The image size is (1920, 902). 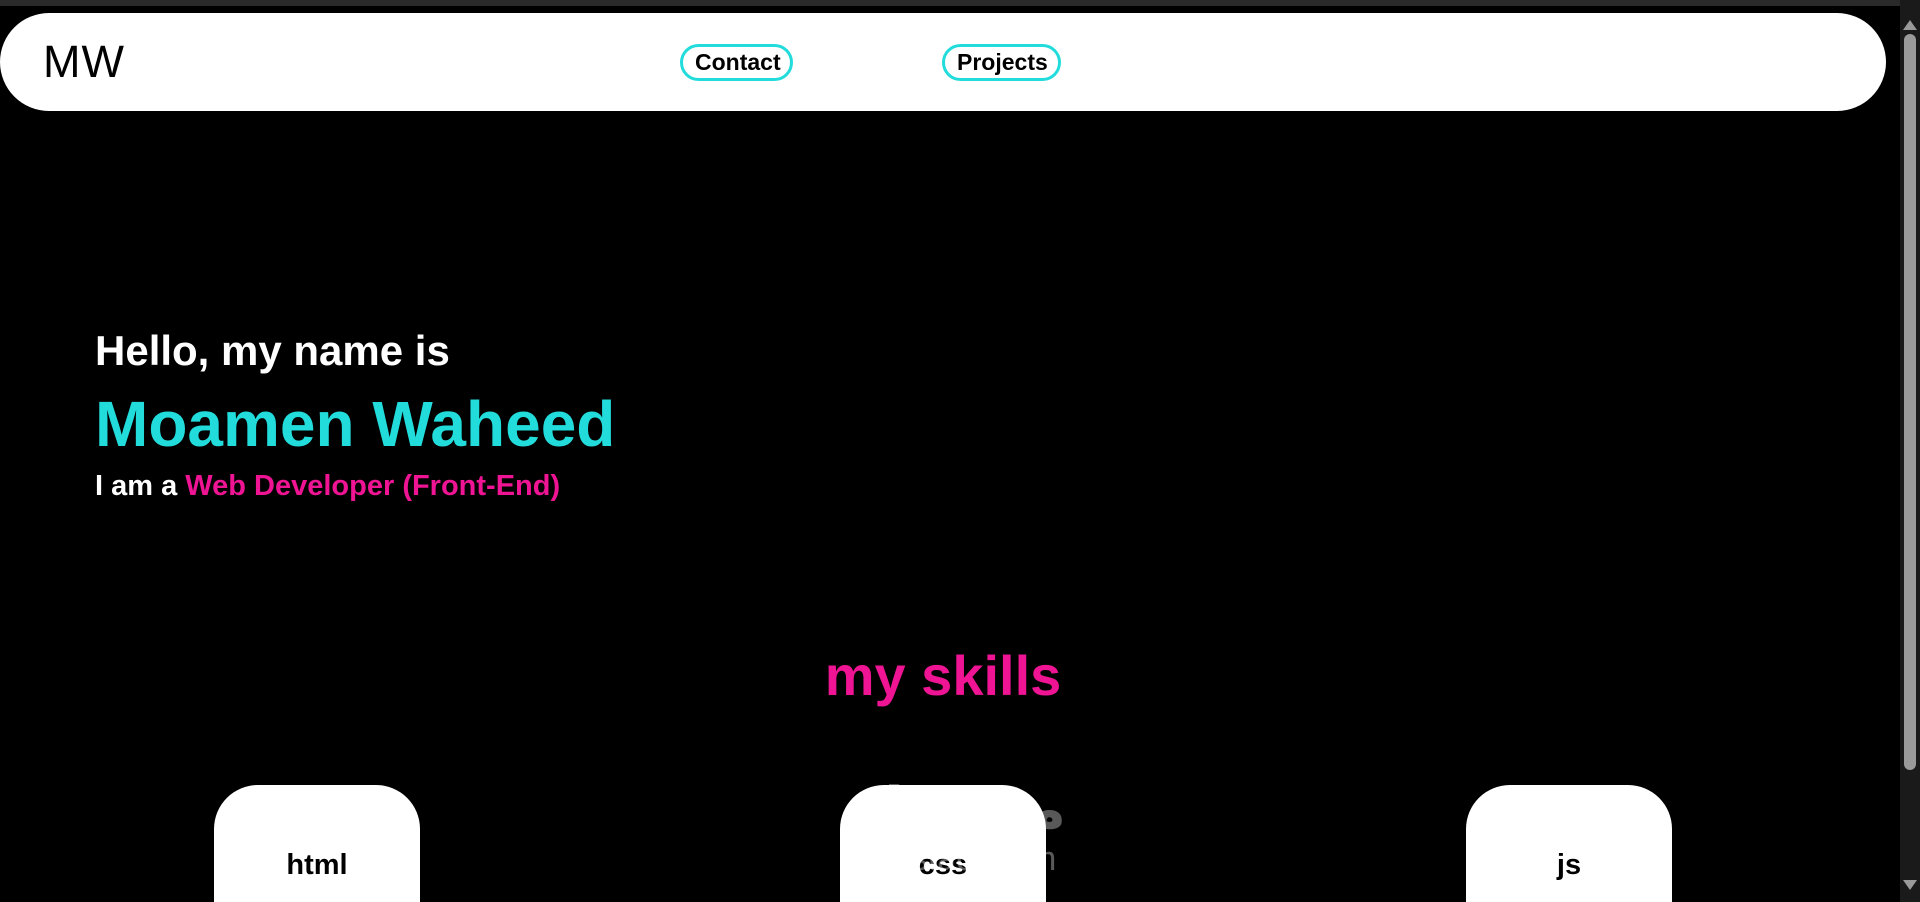 What do you see at coordinates (736, 62) in the screenshot?
I see `nav-contact-button: Contact` at bounding box center [736, 62].